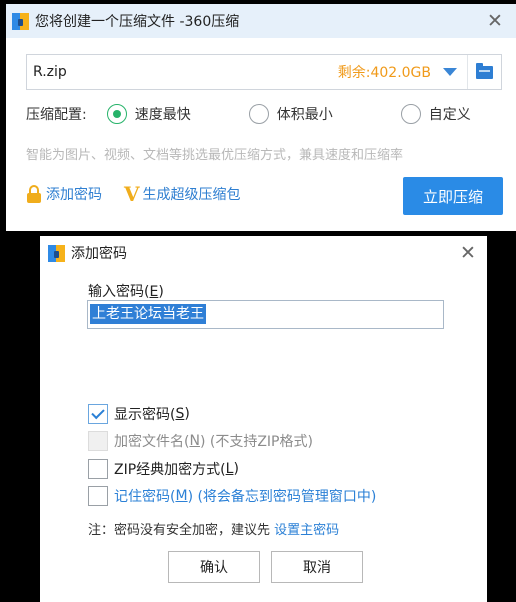 The height and width of the screenshot is (602, 516). Describe the element at coordinates (116, 114) in the screenshot. I see `radio-selected-icon` at that location.